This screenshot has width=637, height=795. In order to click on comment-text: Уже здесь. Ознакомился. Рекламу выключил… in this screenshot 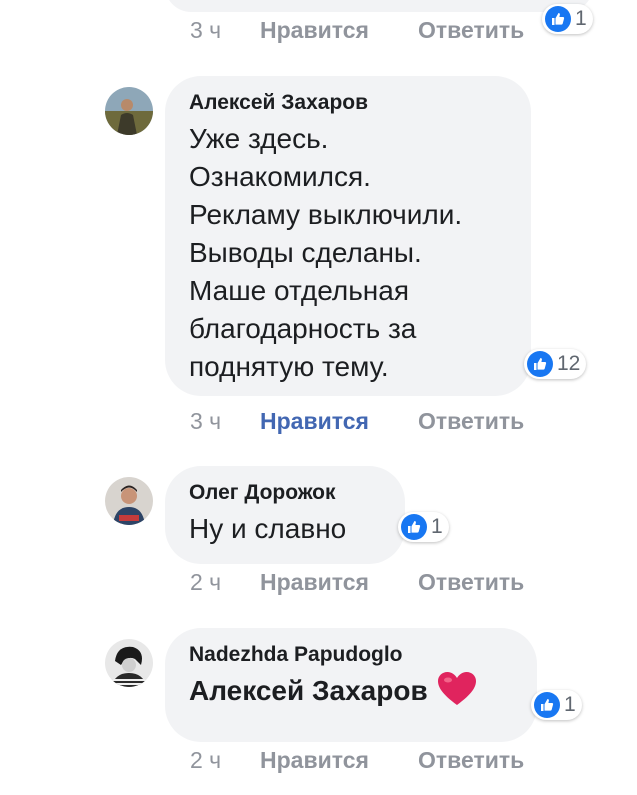, I will do `click(326, 252)`.